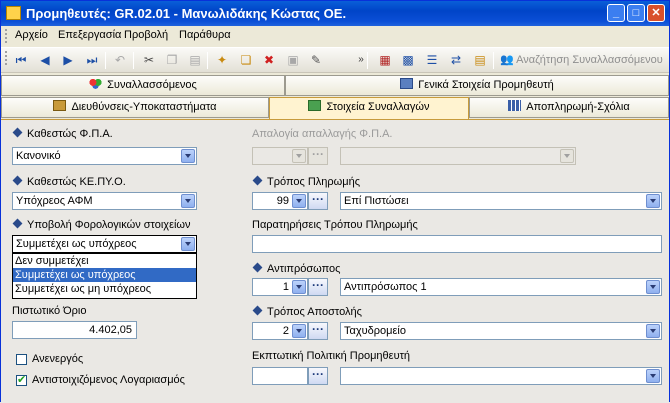  What do you see at coordinates (13, 13) in the screenshot?
I see `app-icon` at bounding box center [13, 13].